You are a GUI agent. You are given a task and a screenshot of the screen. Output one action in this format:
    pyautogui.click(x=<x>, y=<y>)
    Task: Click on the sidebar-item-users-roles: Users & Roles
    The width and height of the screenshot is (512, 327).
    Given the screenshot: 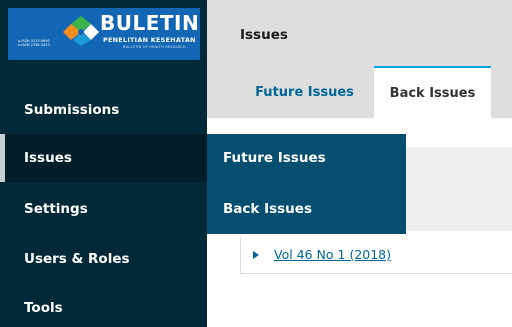 What is the action you would take?
    pyautogui.click(x=103, y=259)
    